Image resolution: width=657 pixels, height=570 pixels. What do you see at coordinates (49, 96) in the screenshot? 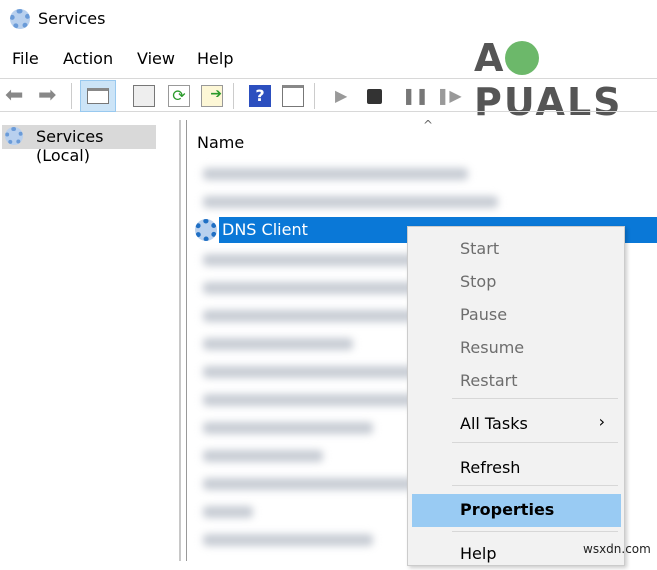
I see `forward-arrow-icon: ➡` at bounding box center [49, 96].